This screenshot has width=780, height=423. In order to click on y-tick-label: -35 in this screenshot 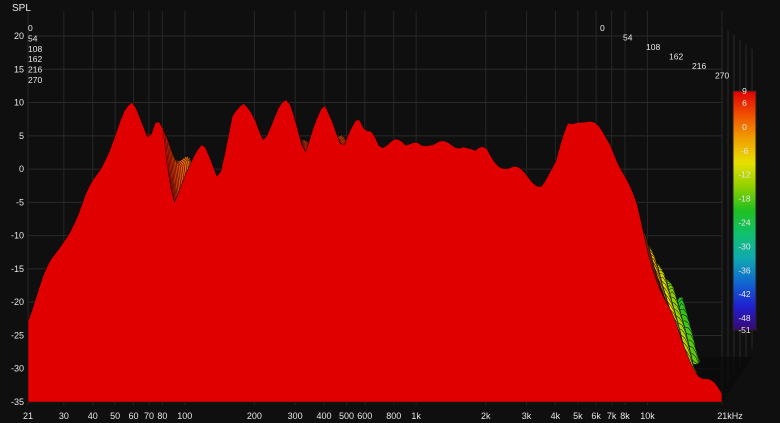, I will do `click(17, 402)`.